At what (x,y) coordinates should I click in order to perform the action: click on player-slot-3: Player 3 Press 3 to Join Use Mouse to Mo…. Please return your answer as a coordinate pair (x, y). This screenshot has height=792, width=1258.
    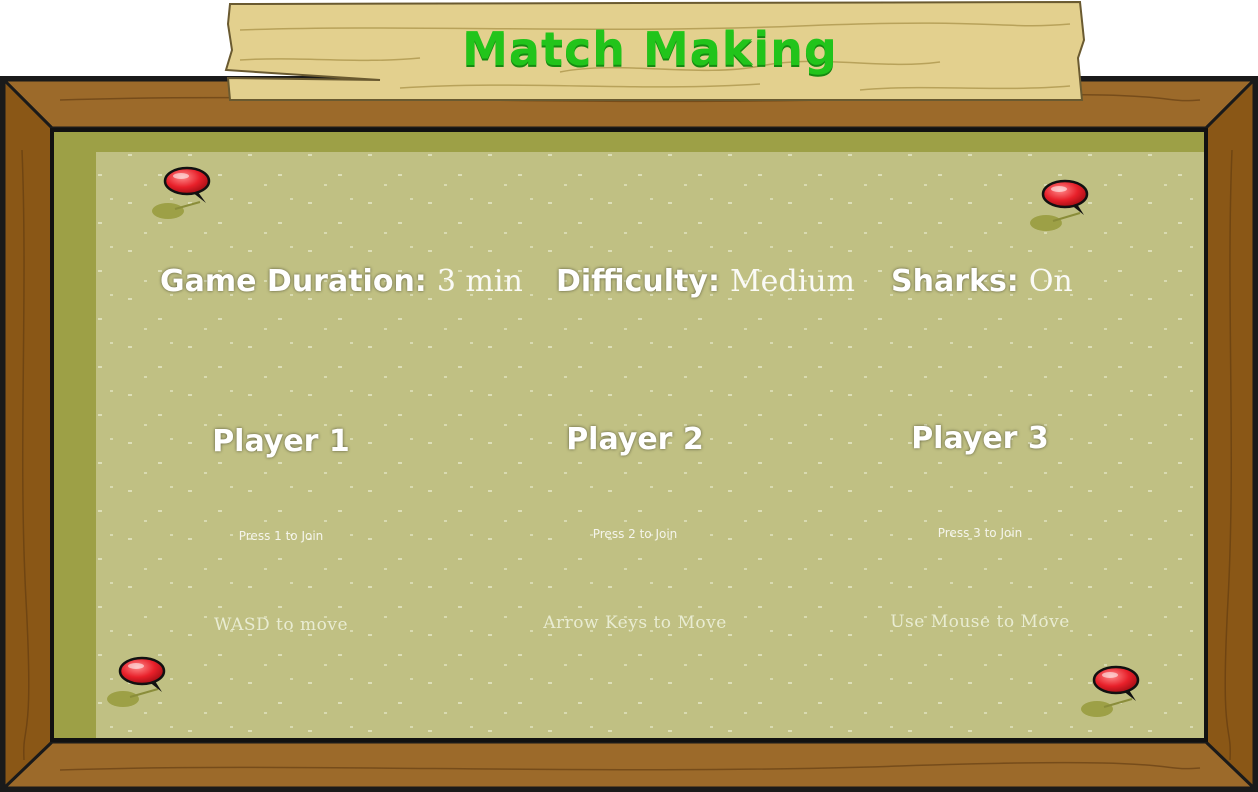
    Looking at the image, I should click on (980, 526).